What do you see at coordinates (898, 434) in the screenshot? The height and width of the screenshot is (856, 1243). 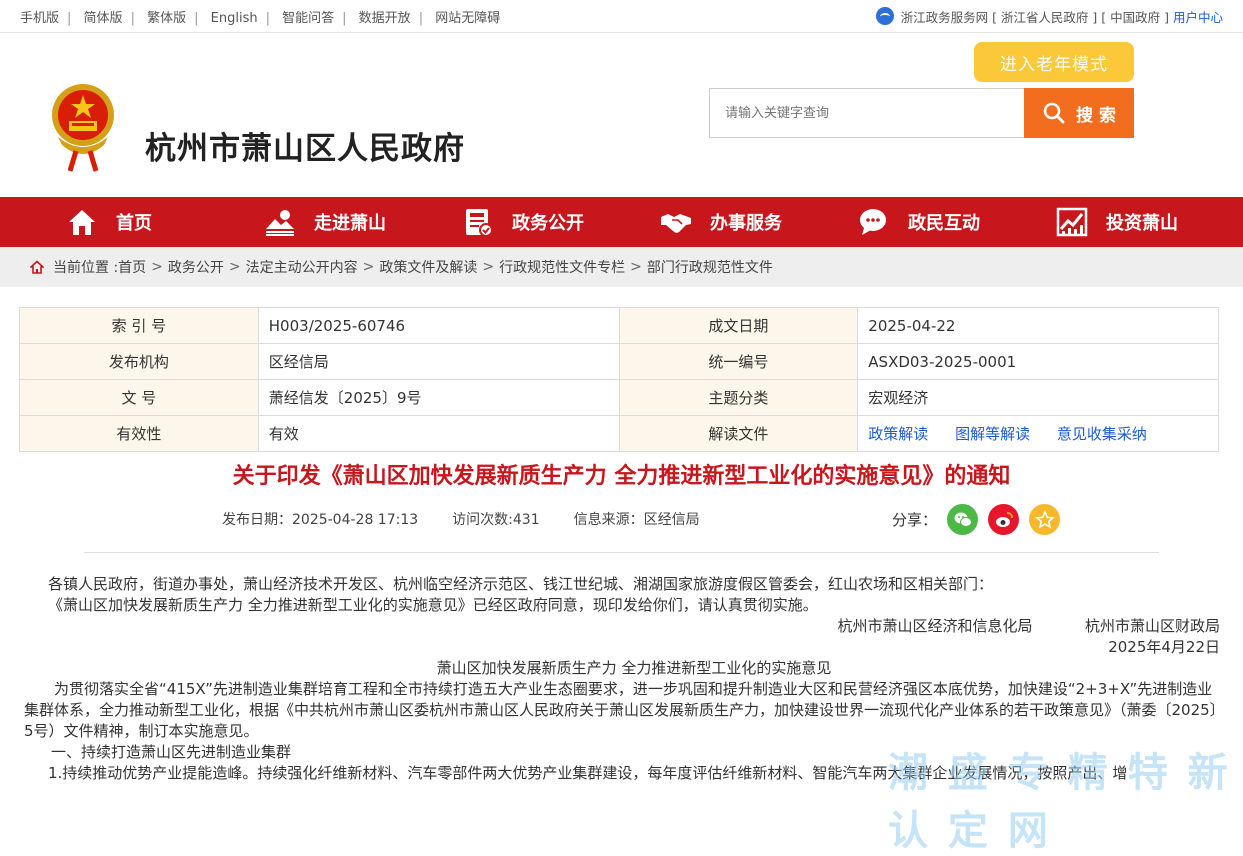 I see `link-policy-interpretation: 政策解读` at bounding box center [898, 434].